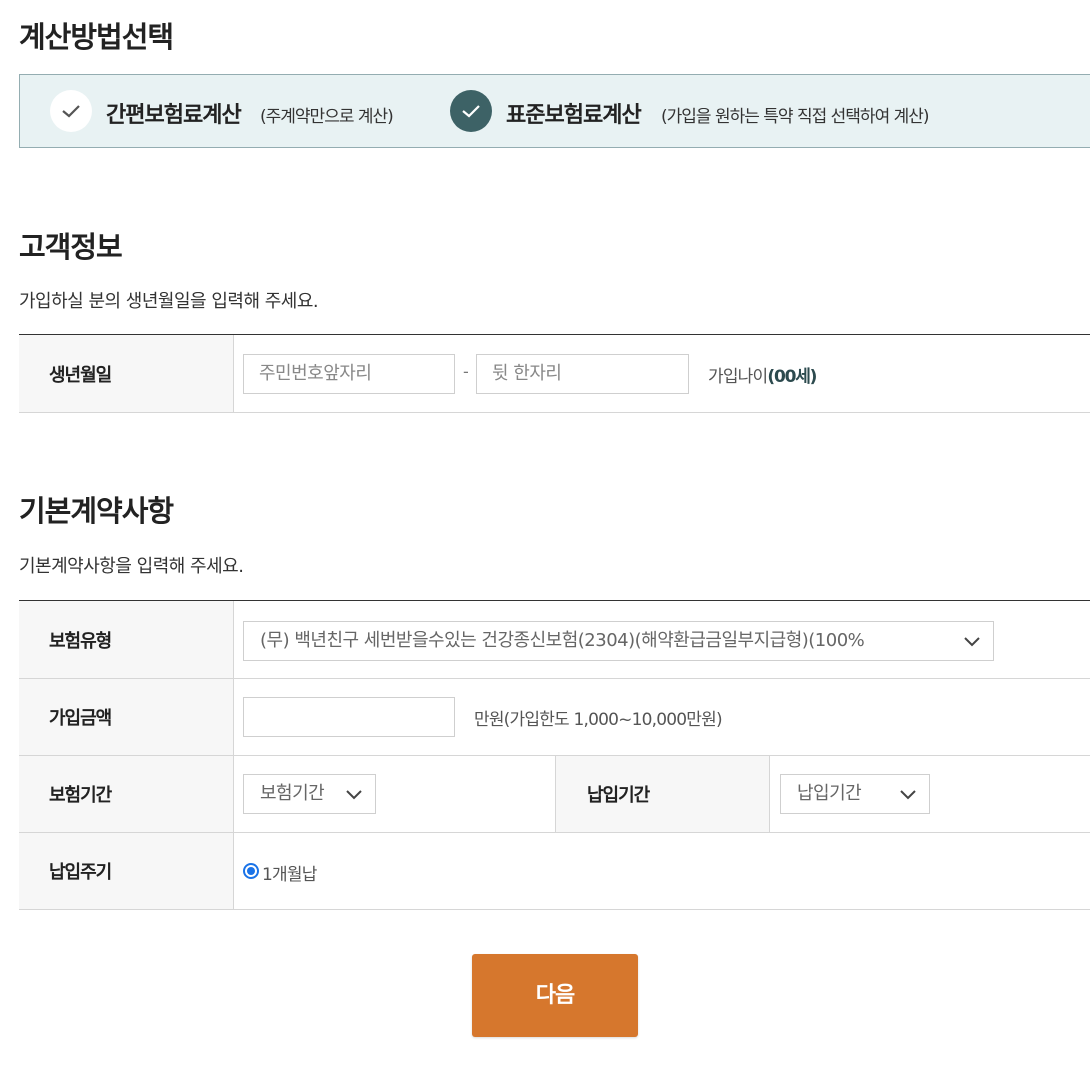 This screenshot has height=1082, width=1090. What do you see at coordinates (80, 872) in the screenshot?
I see `pay-cycle-label: 납입주기` at bounding box center [80, 872].